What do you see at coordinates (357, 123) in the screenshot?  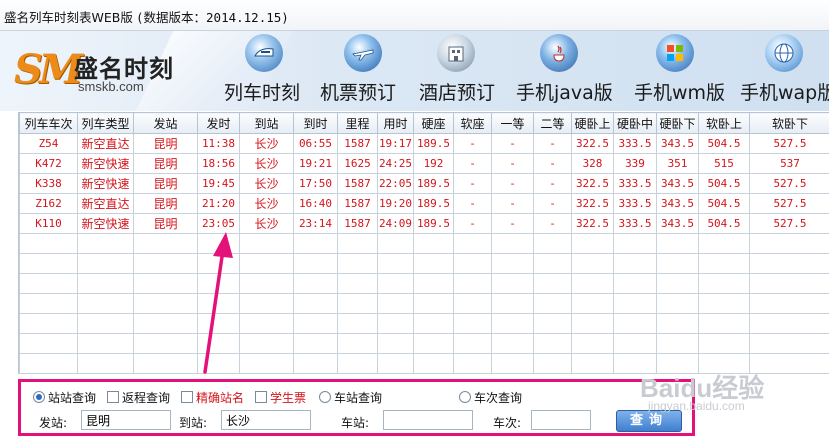 I see `column-header: 里程` at bounding box center [357, 123].